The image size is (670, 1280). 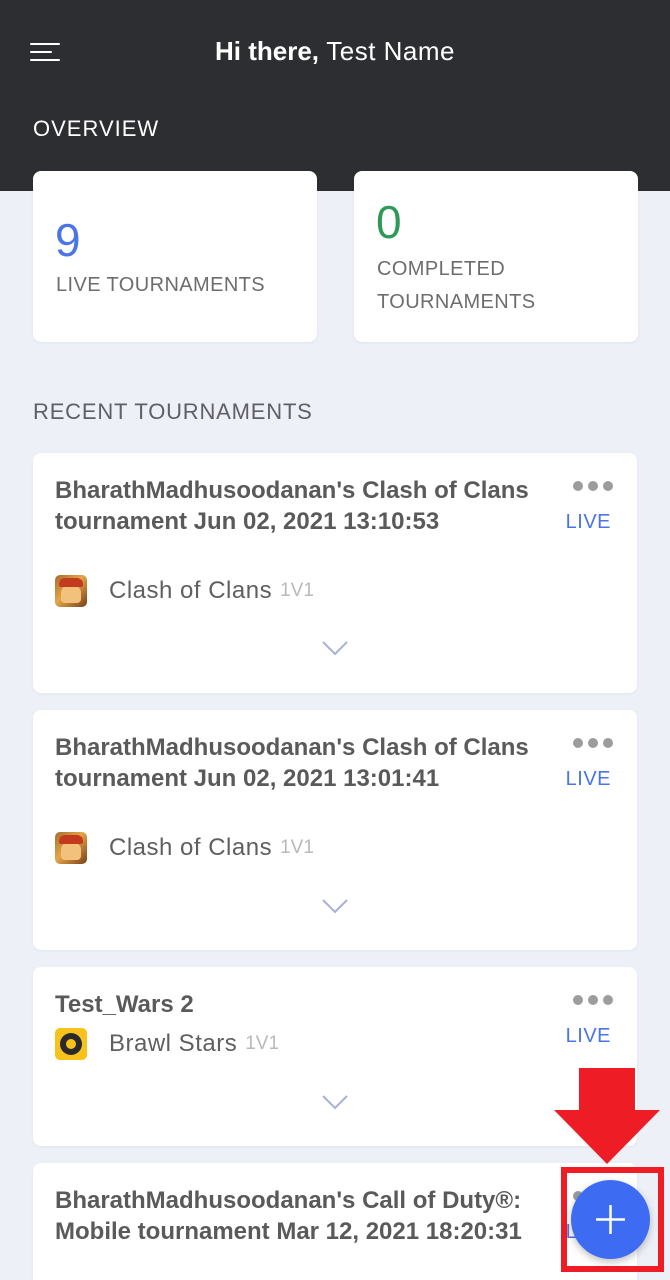 I want to click on completed-tournaments-label: COMPLETED TOURNAMENTS, so click(x=456, y=285).